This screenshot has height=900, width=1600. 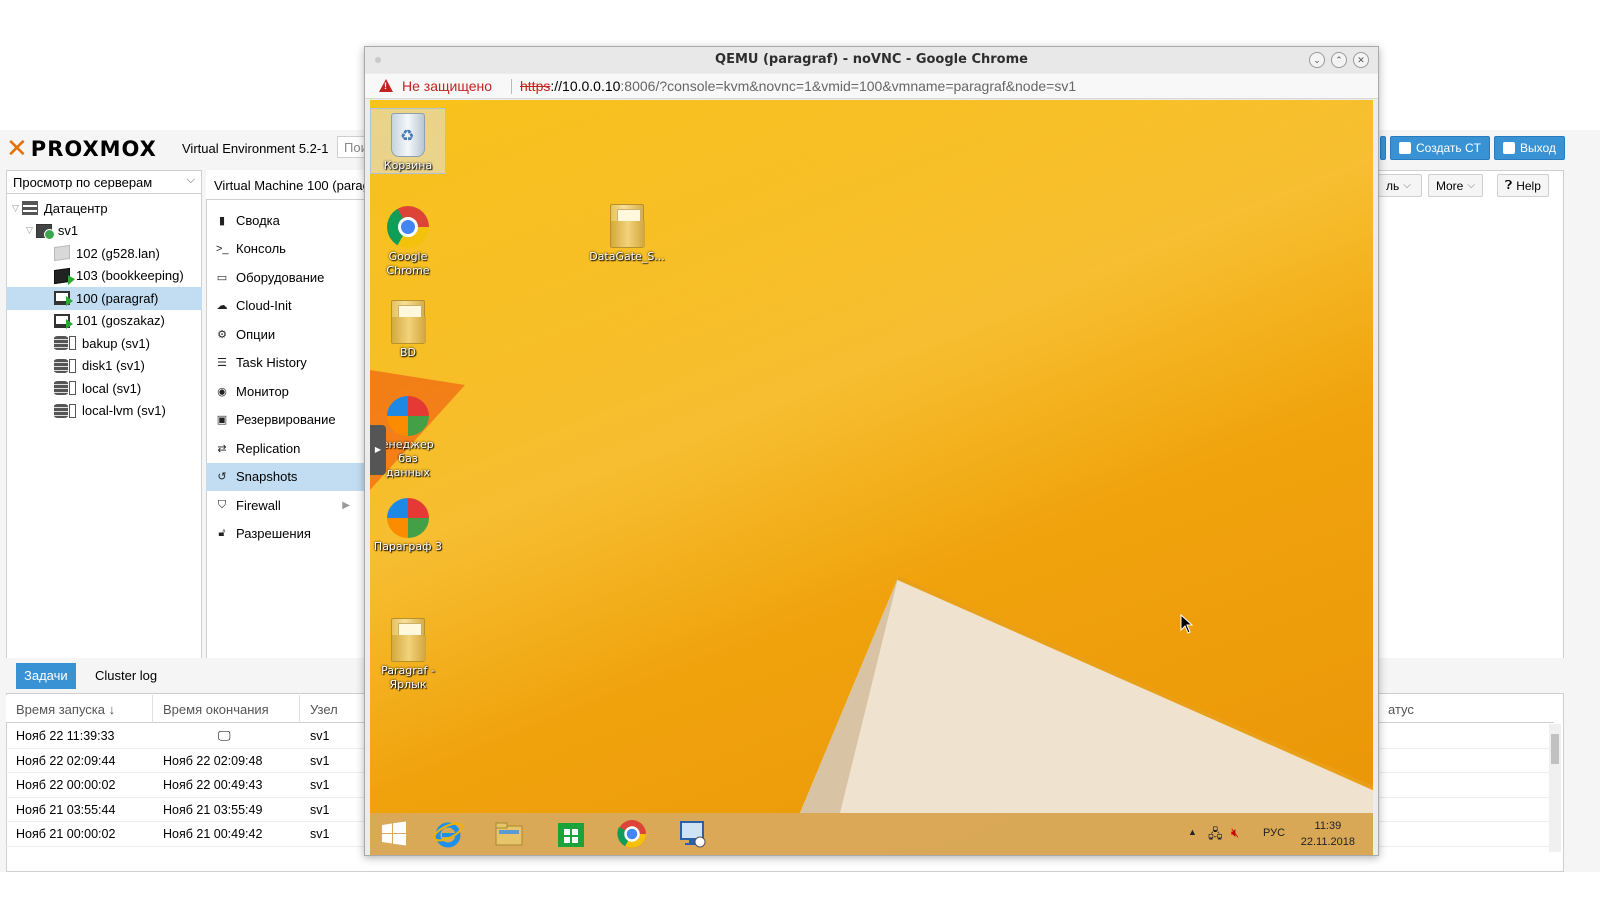 I want to click on network-icon: 🖧, so click(x=1215, y=836).